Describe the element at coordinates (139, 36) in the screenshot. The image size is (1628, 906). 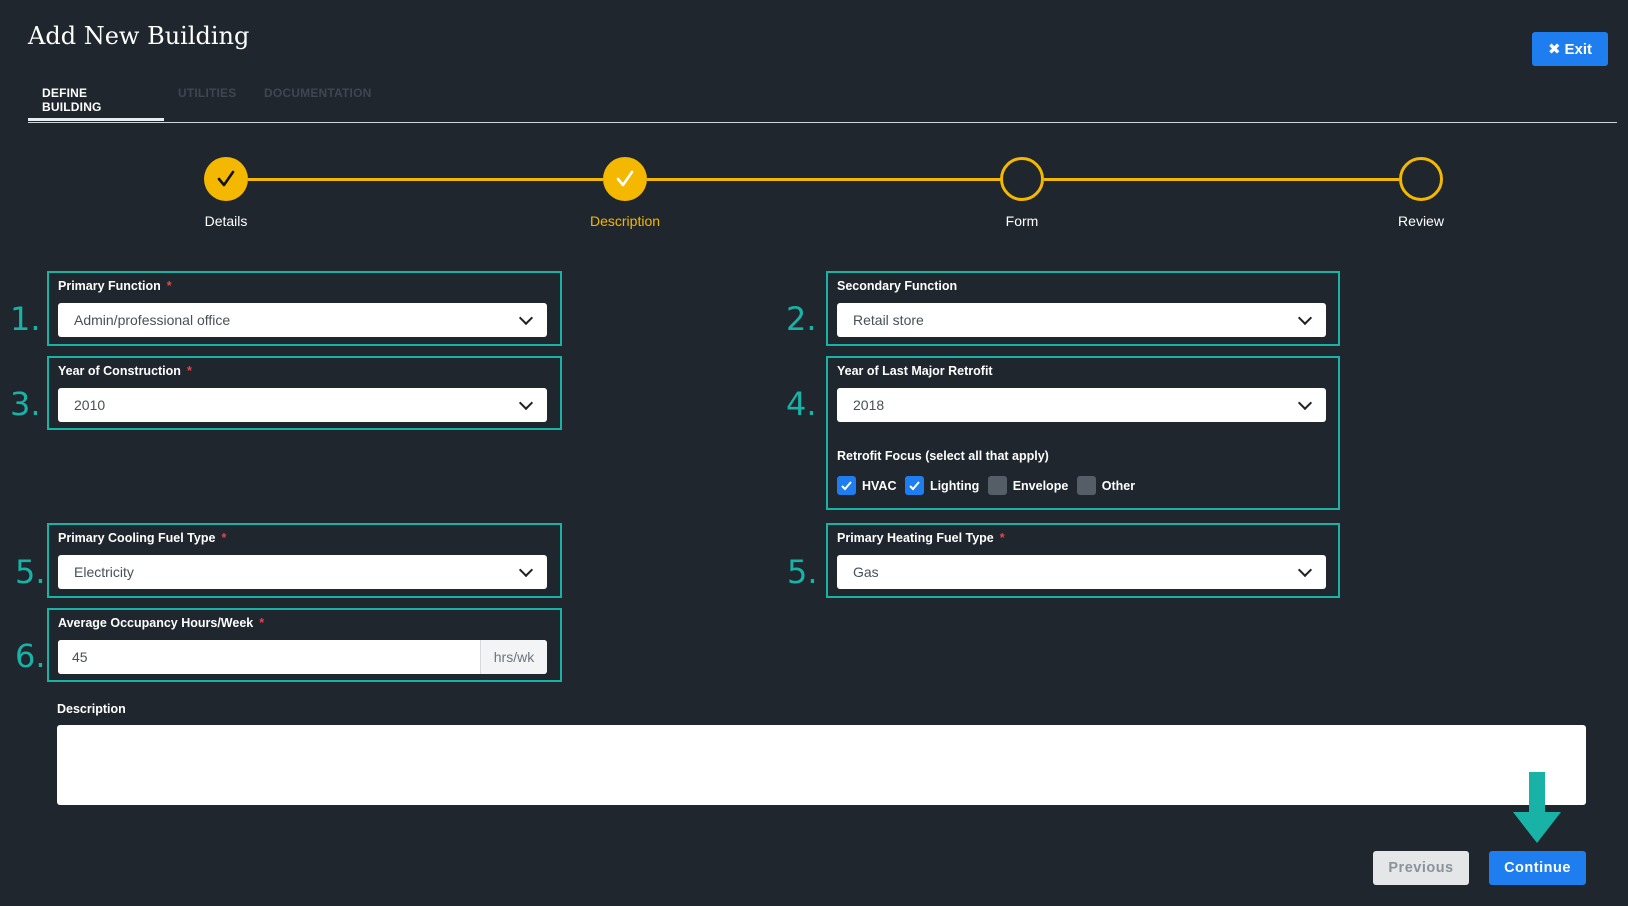
I see `page-title: Add New Building` at that location.